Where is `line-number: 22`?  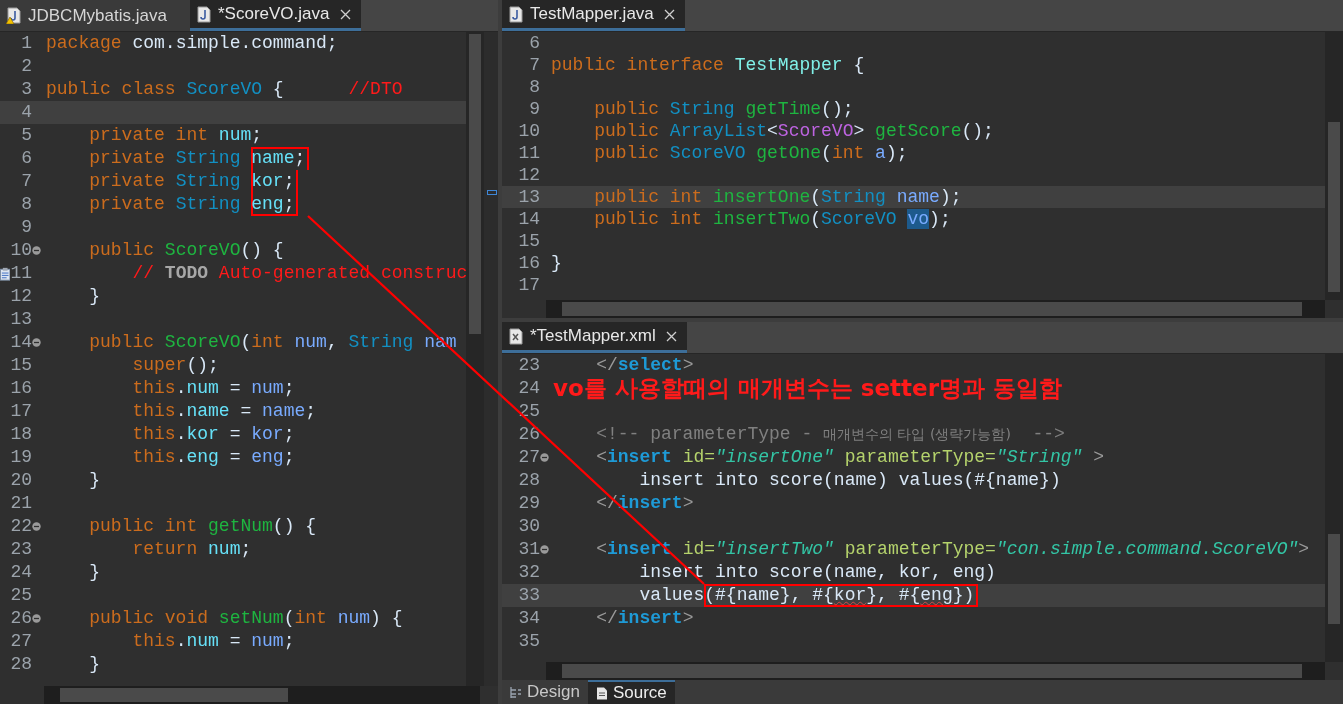
line-number: 22 is located at coordinates (21, 526).